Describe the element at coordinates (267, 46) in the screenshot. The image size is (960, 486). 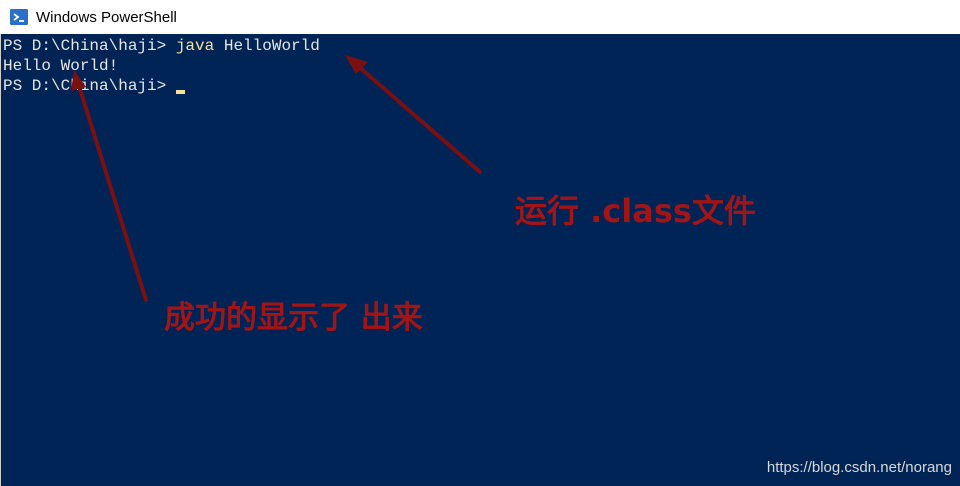
I see `command-args-text: HelloWorld` at that location.